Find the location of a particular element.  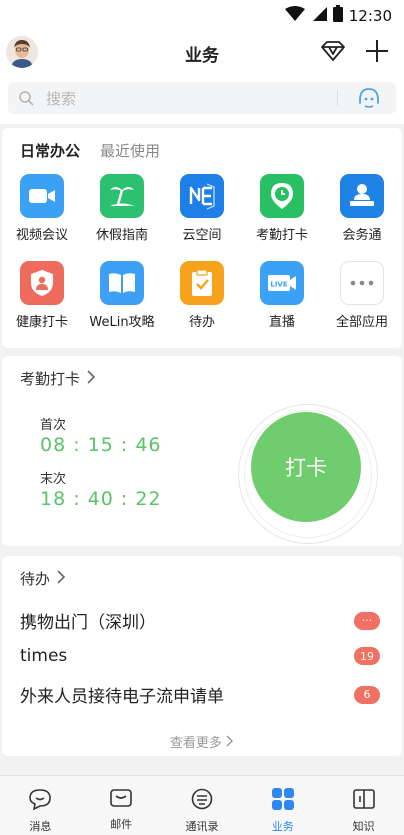

app-label: 休假指南 is located at coordinates (121, 235).